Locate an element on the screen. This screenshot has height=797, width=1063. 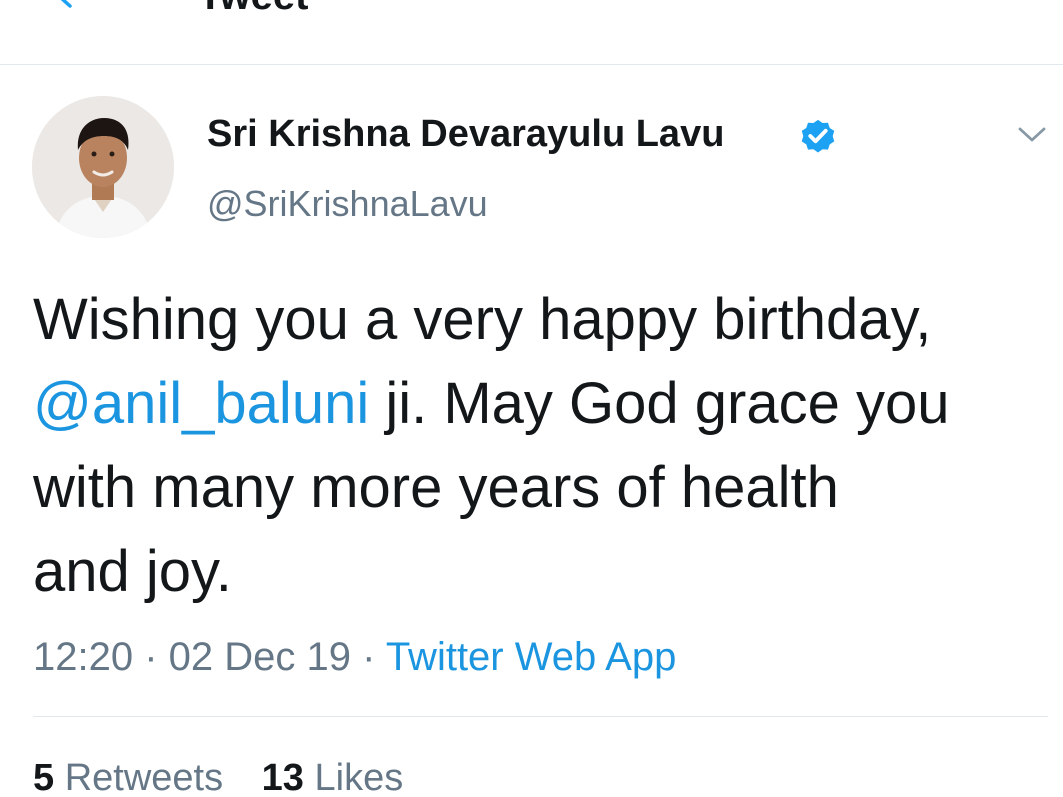
likes-count: 13 is located at coordinates (282, 777).